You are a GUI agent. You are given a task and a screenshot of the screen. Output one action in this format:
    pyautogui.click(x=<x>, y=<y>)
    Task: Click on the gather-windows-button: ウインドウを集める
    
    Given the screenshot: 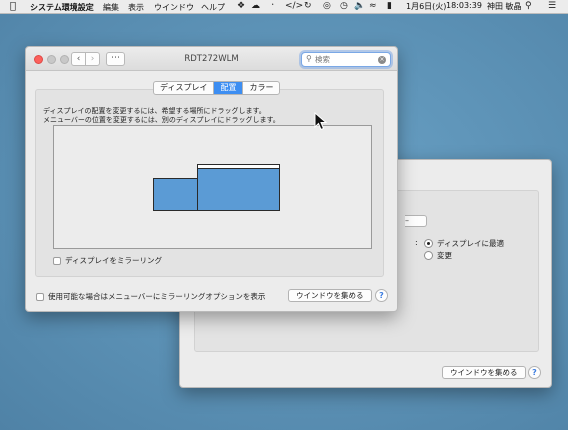 What is the action you would take?
    pyautogui.click(x=330, y=295)
    